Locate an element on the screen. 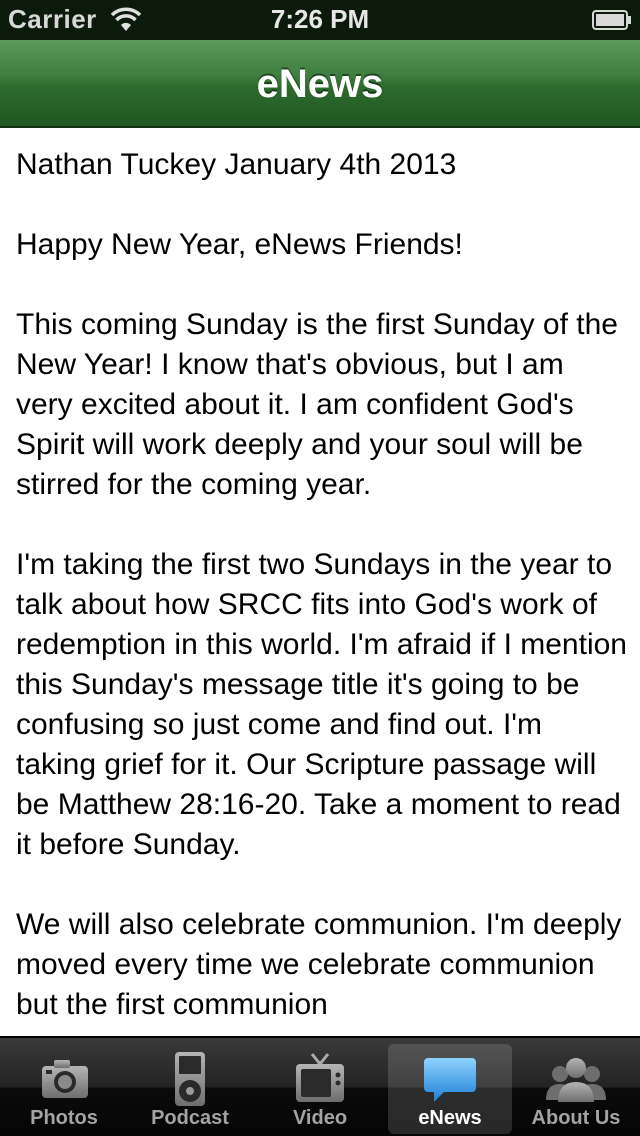  battery-icon is located at coordinates (611, 20).